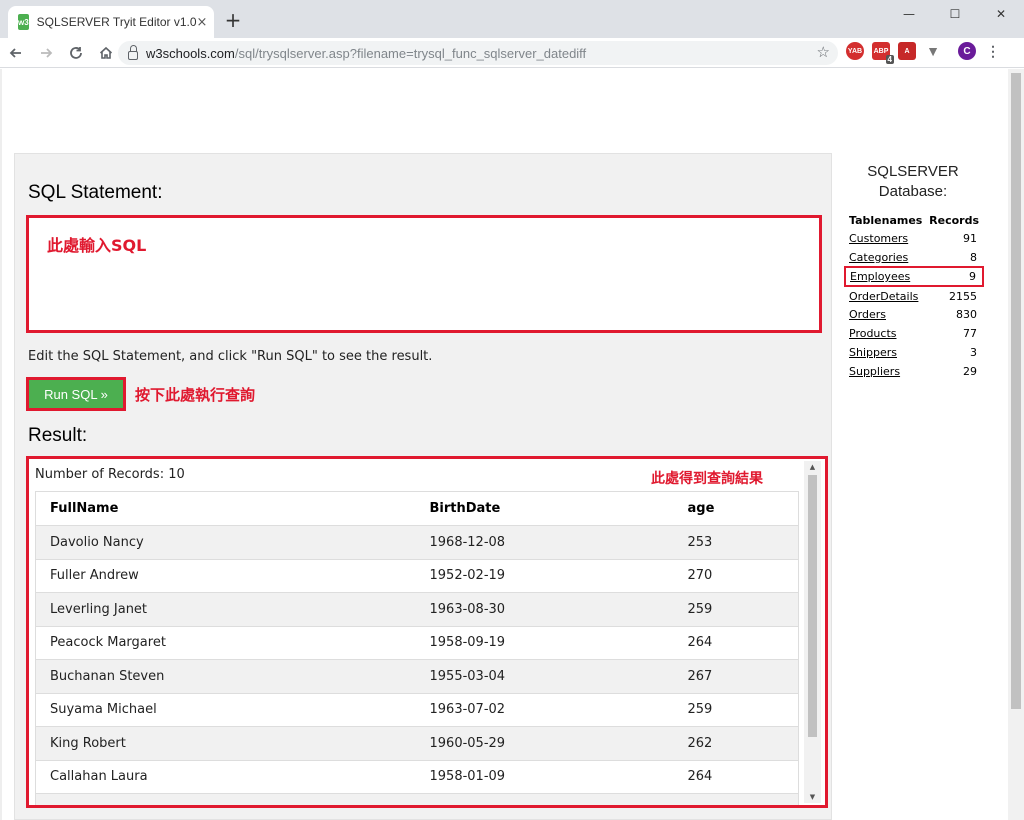 The width and height of the screenshot is (1024, 820). What do you see at coordinates (993, 51) in the screenshot?
I see `browser-menu-icon: ⋮` at bounding box center [993, 51].